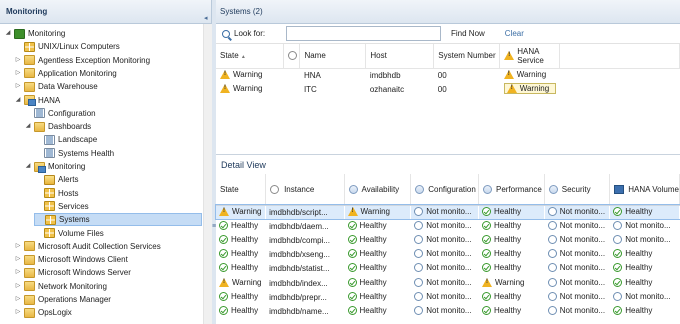  What do you see at coordinates (69, 233) in the screenshot?
I see `tree-item-volume-files: Volume Files` at bounding box center [69, 233].